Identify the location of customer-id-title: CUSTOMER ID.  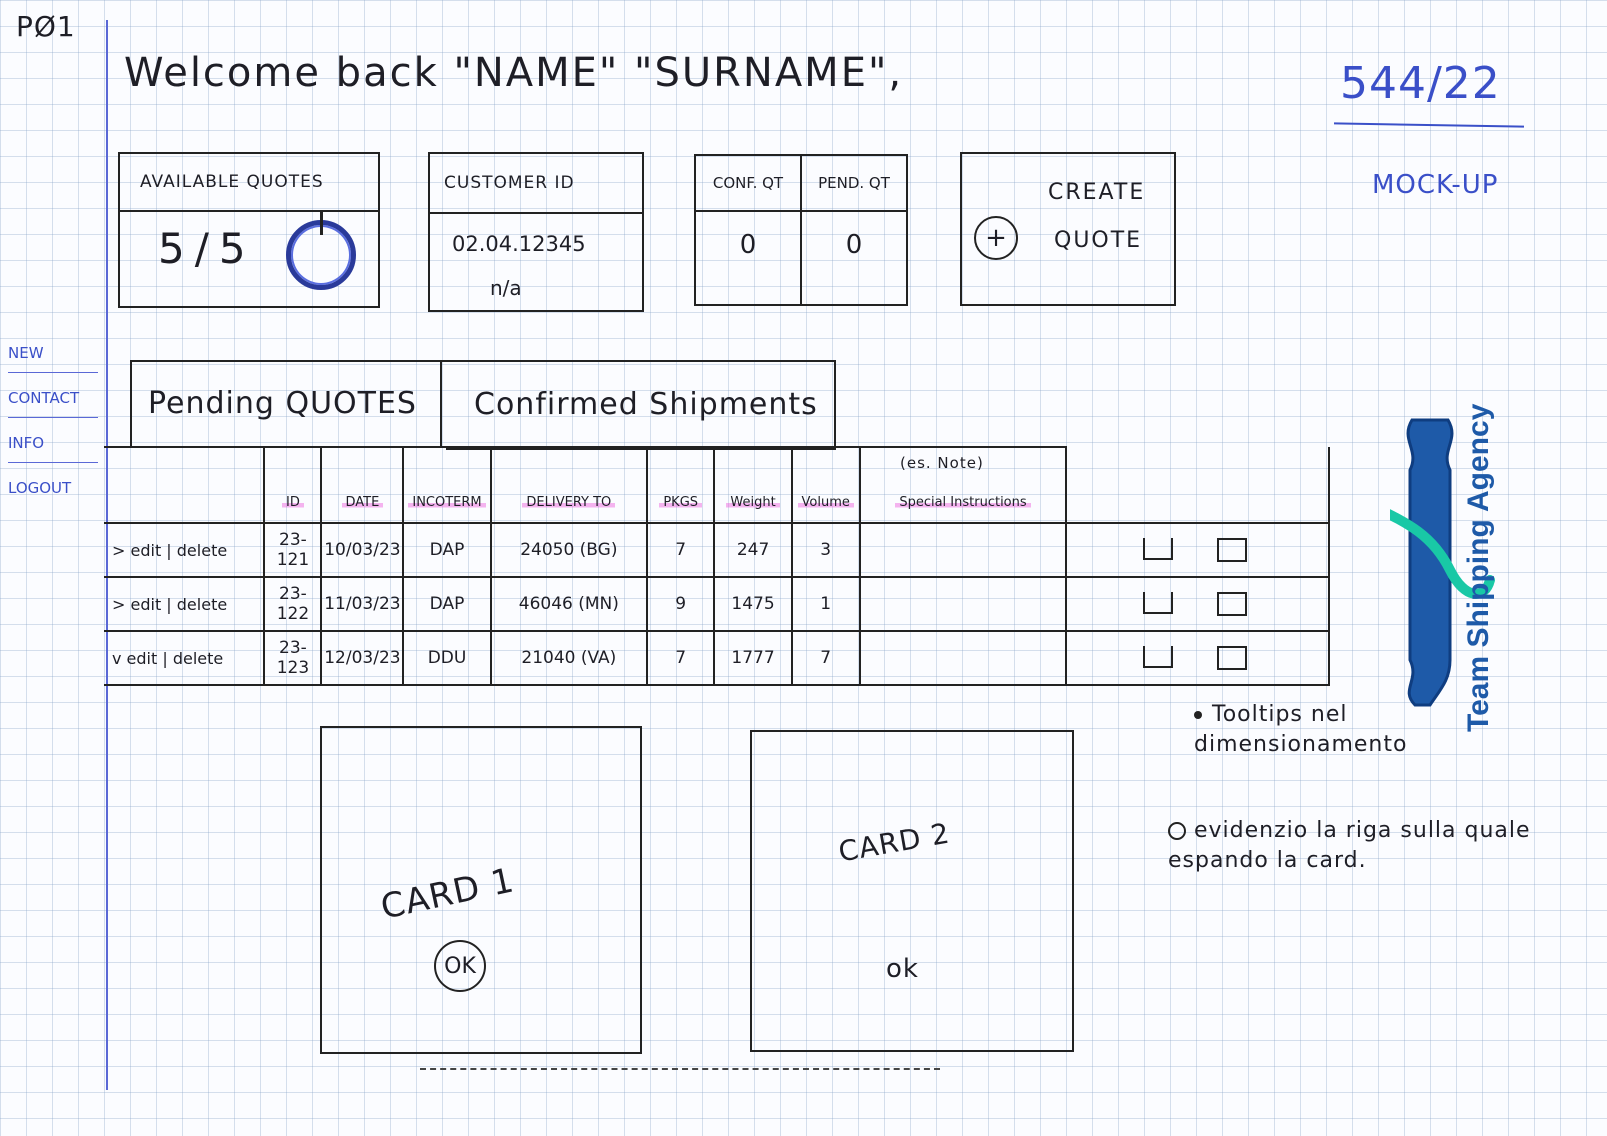
(536, 184).